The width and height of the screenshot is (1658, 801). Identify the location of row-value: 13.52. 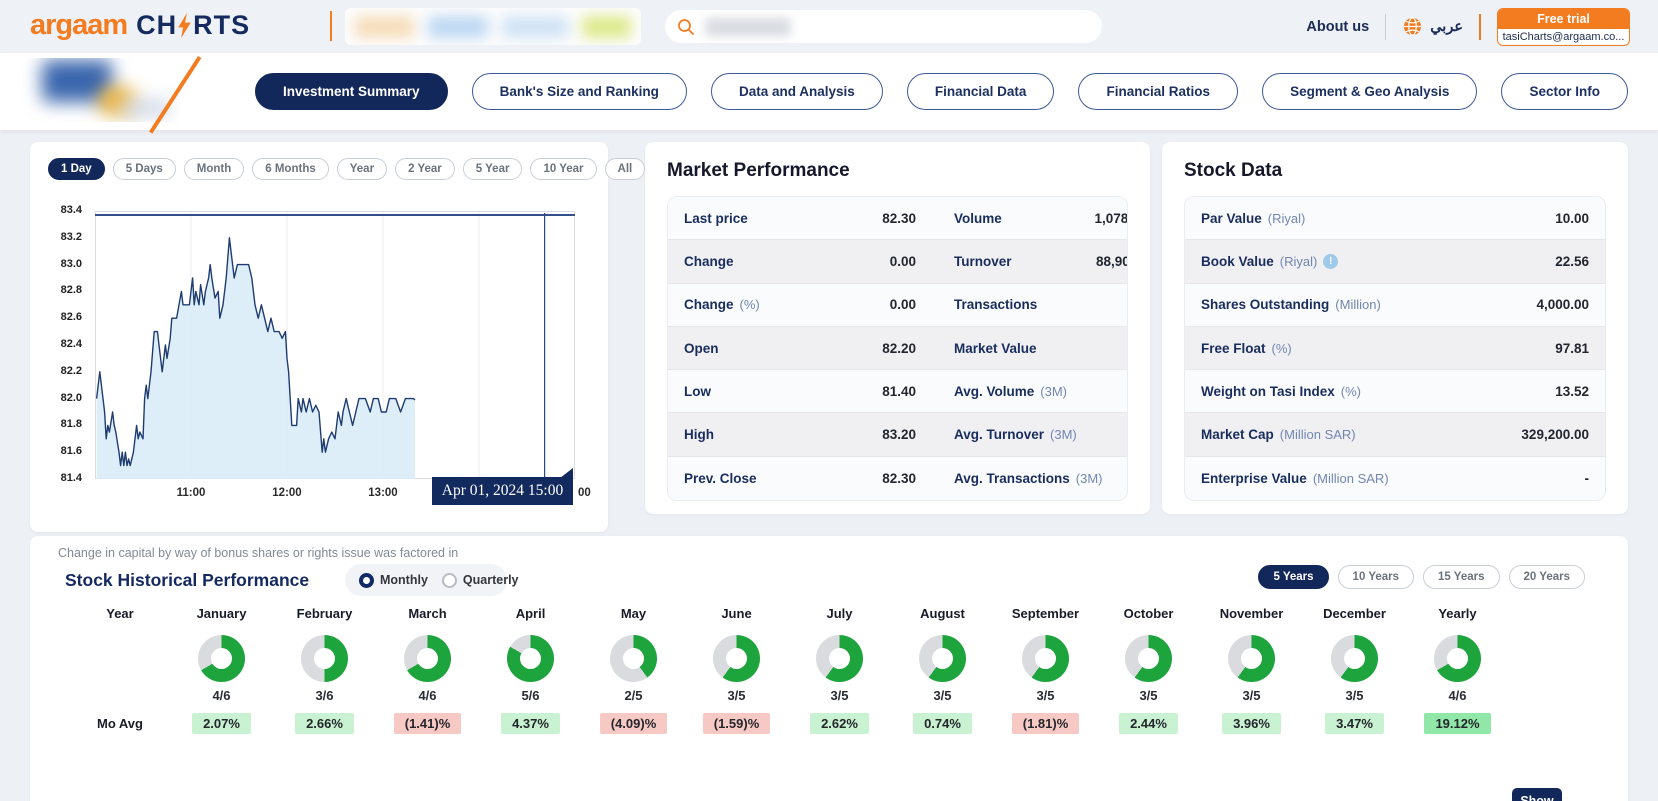
(1572, 391).